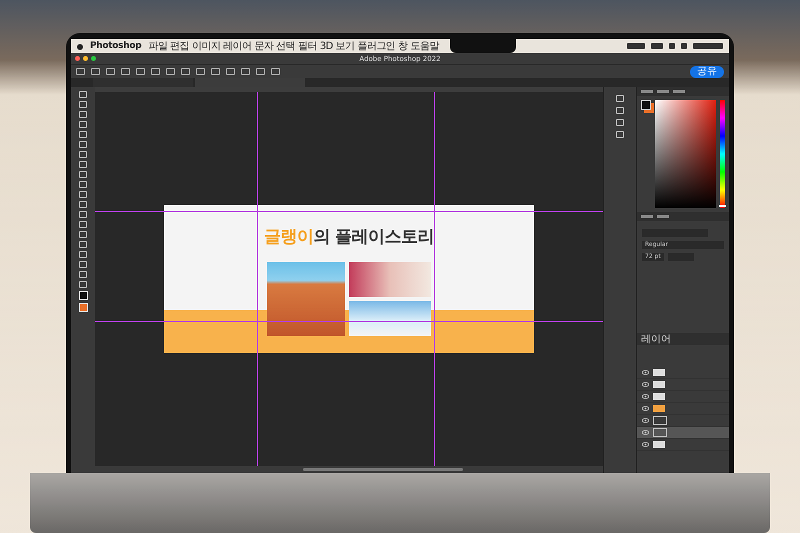  Describe the element at coordinates (707, 72) in the screenshot. I see `share-button: 공유` at that location.